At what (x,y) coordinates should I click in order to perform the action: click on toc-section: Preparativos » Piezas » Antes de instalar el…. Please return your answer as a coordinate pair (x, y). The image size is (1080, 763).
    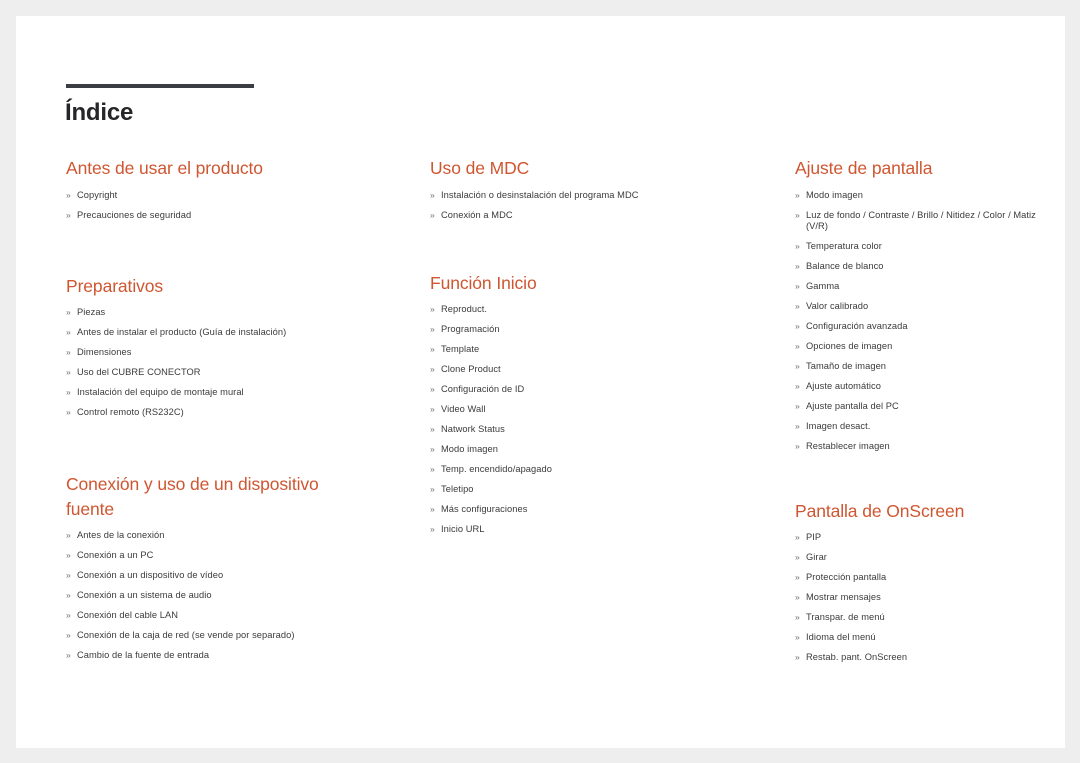
    Looking at the image, I should click on (216, 346).